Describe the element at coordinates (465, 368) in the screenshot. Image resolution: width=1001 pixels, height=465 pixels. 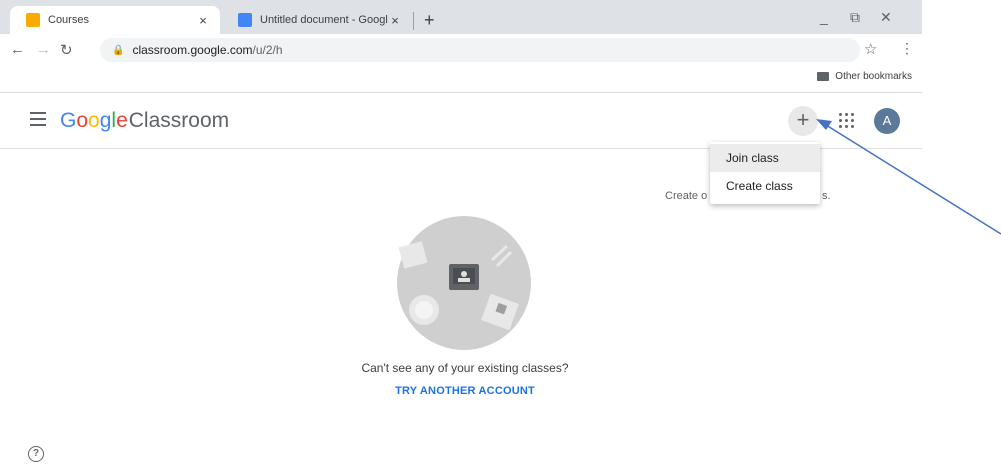
I see `no-classes-message: Can't see any of your existing classes?` at that location.